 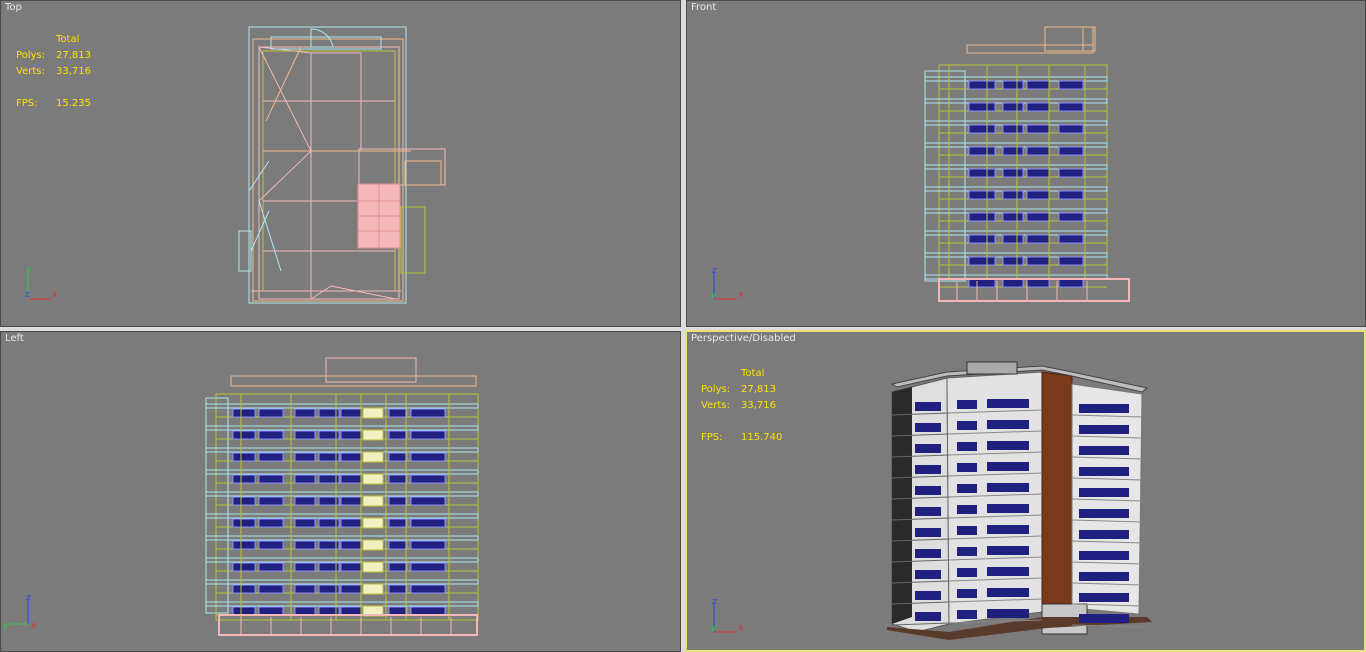 I want to click on axis-tripod: y x z, so click(x=41, y=282).